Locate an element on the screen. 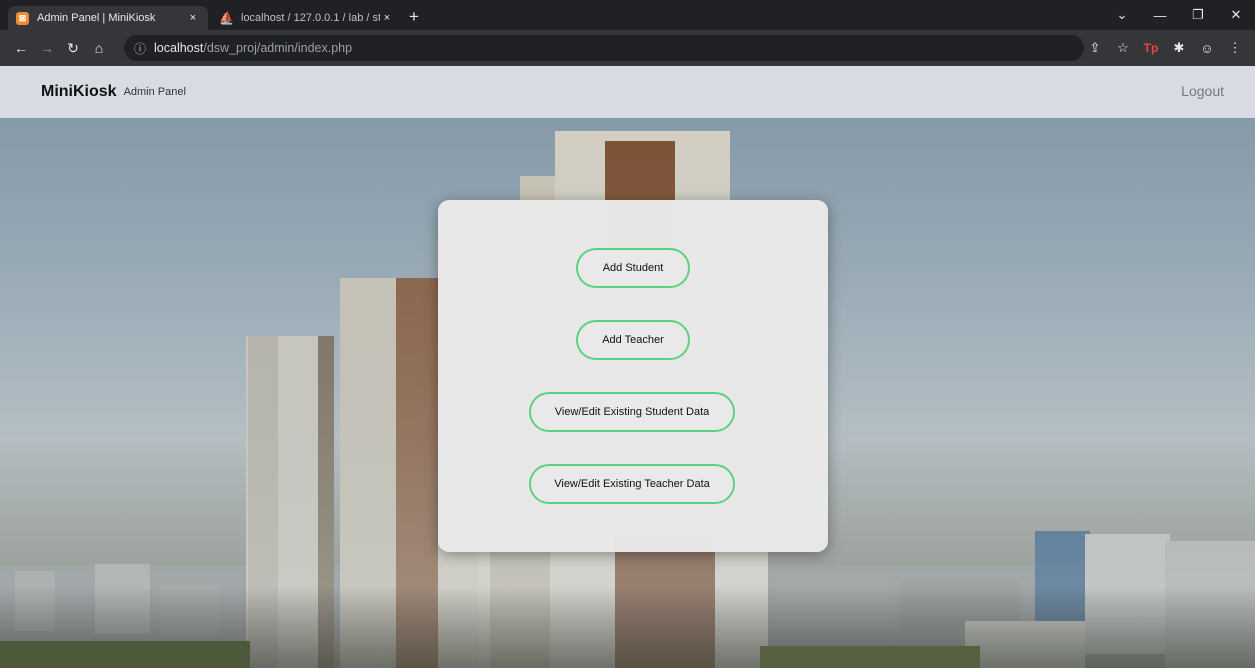 This screenshot has height=668, width=1255. close-window-icon: ✕ is located at coordinates (1236, 15).